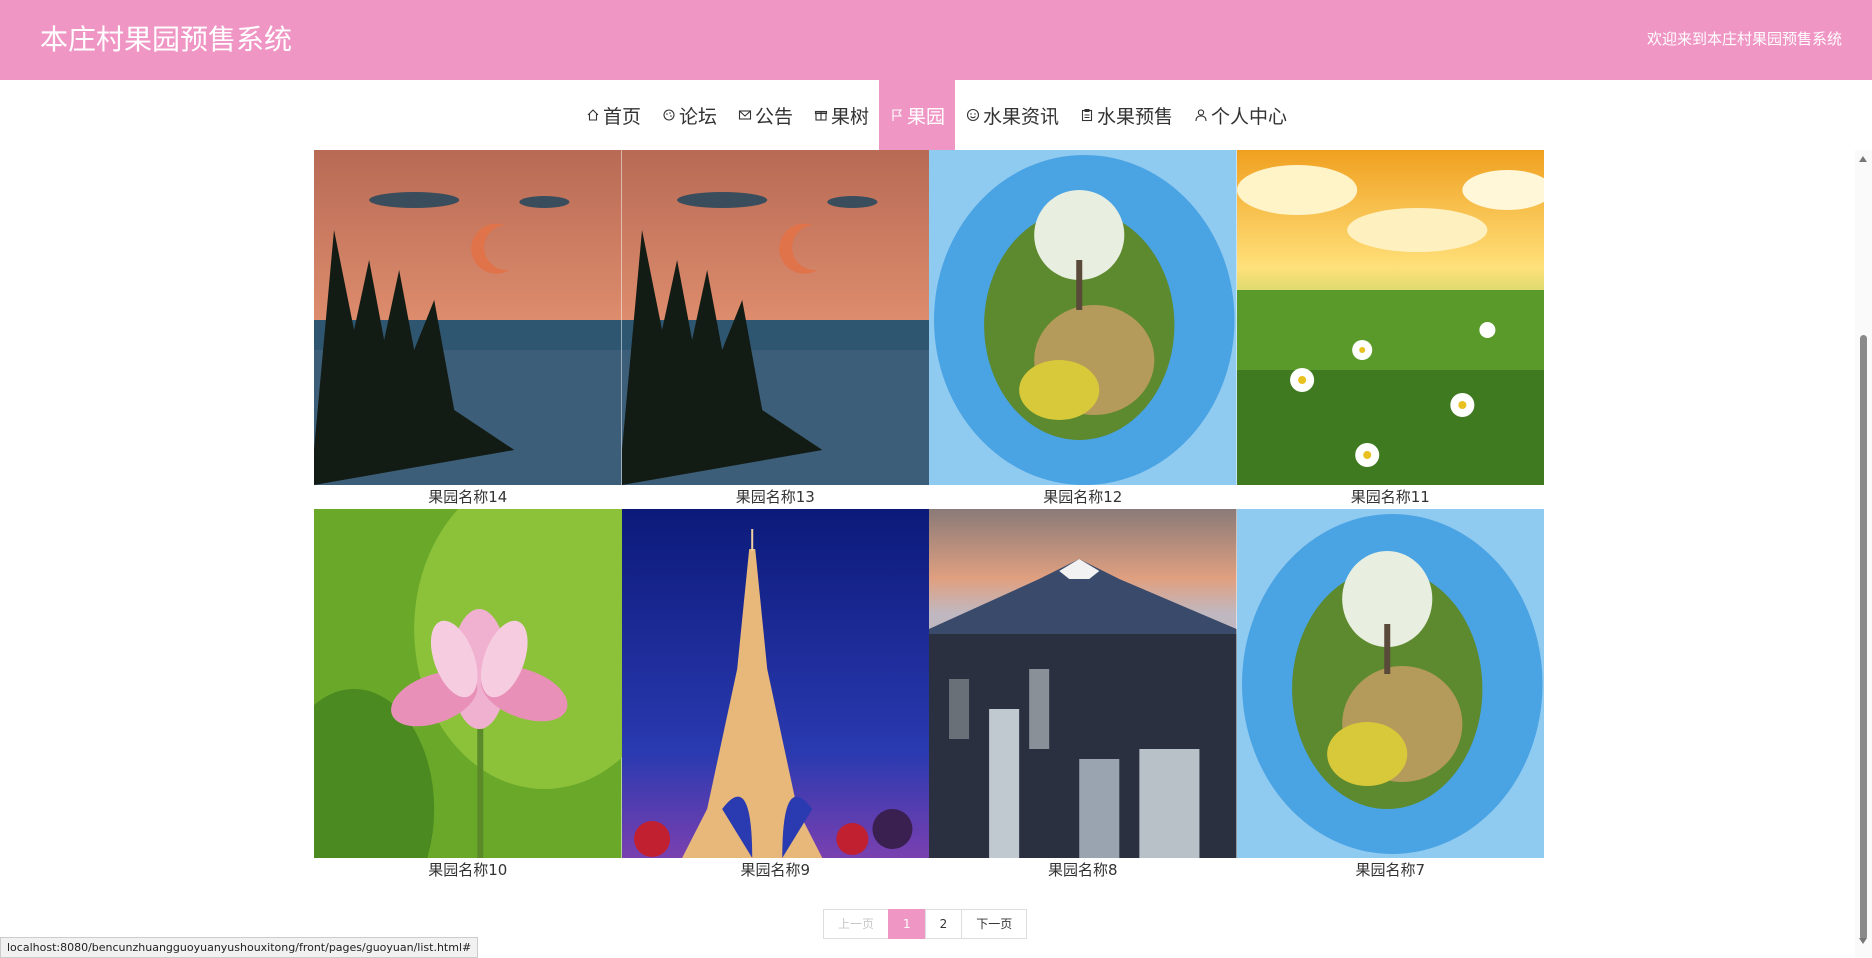 Image resolution: width=1872 pixels, height=958 pixels. What do you see at coordinates (994, 924) in the screenshot?
I see `next-page-button: 下一页` at bounding box center [994, 924].